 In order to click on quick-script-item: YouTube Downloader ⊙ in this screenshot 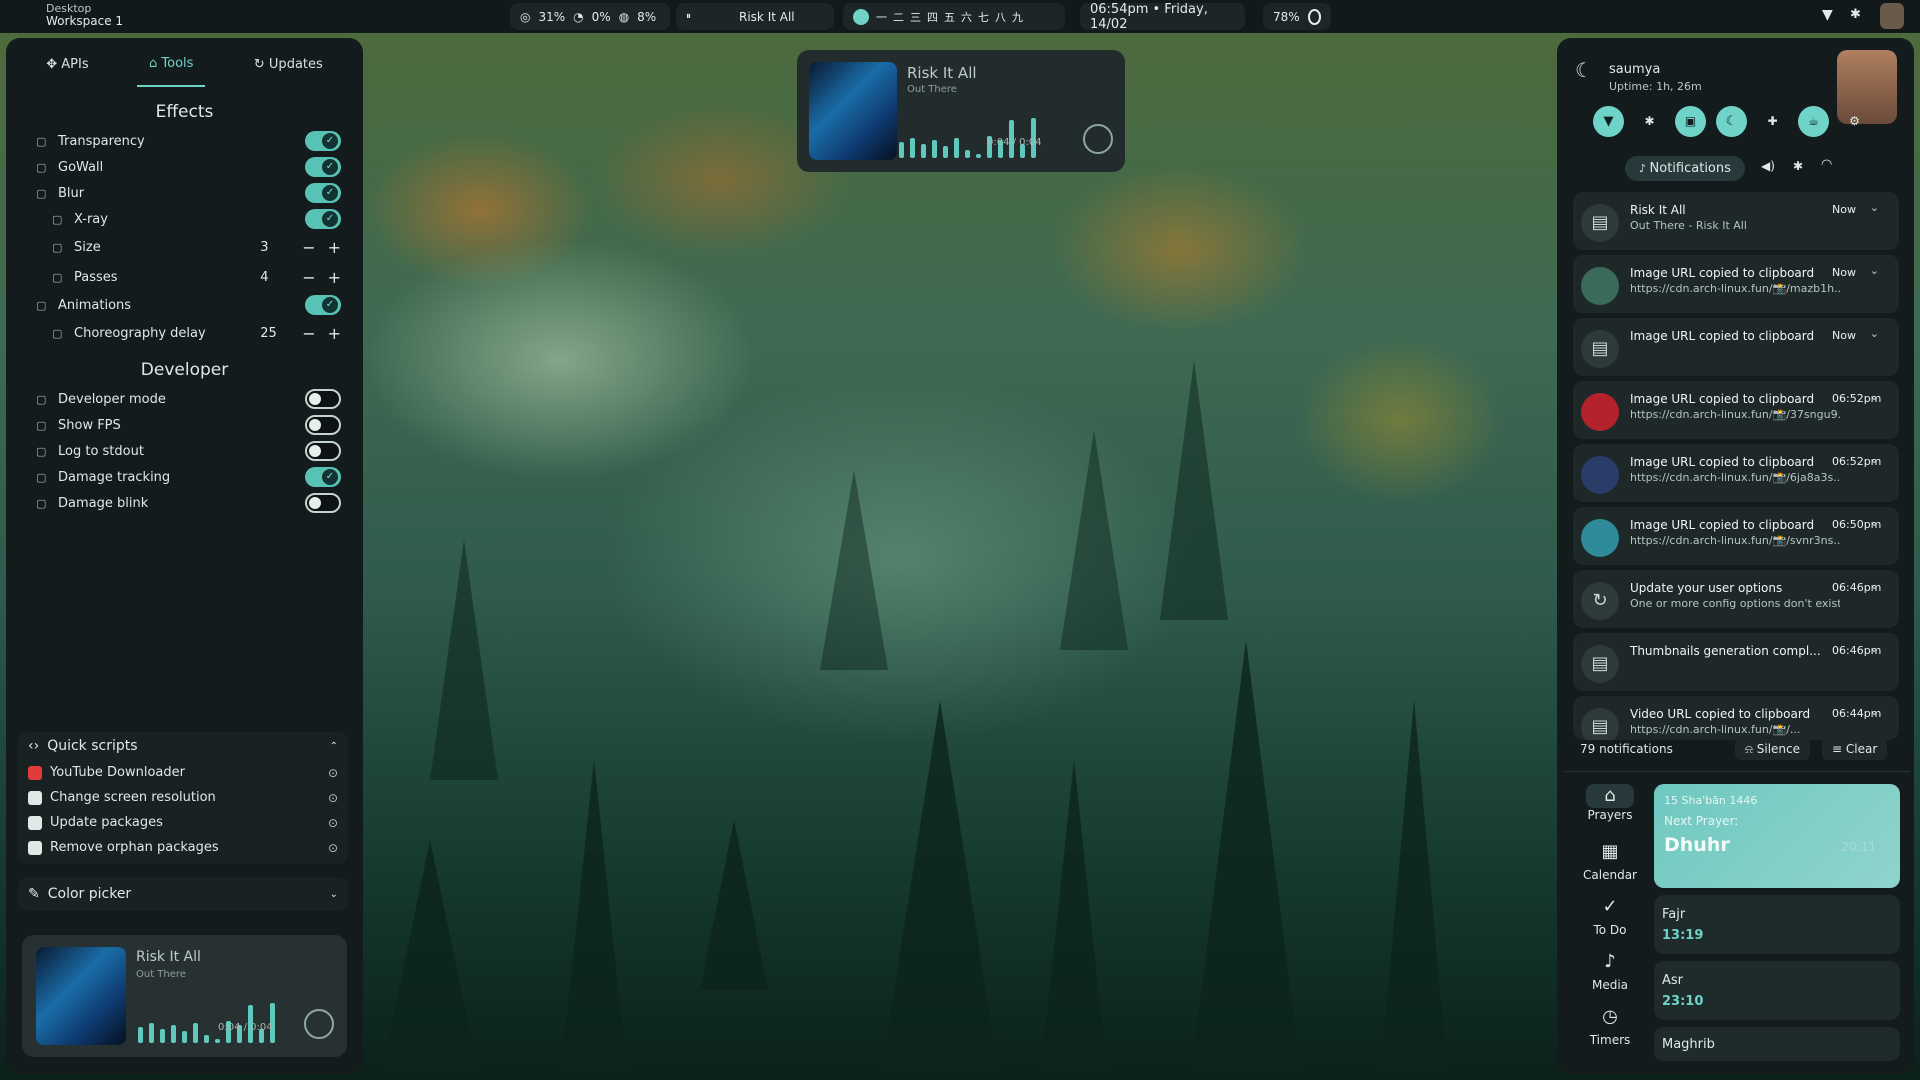, I will do `click(183, 772)`.